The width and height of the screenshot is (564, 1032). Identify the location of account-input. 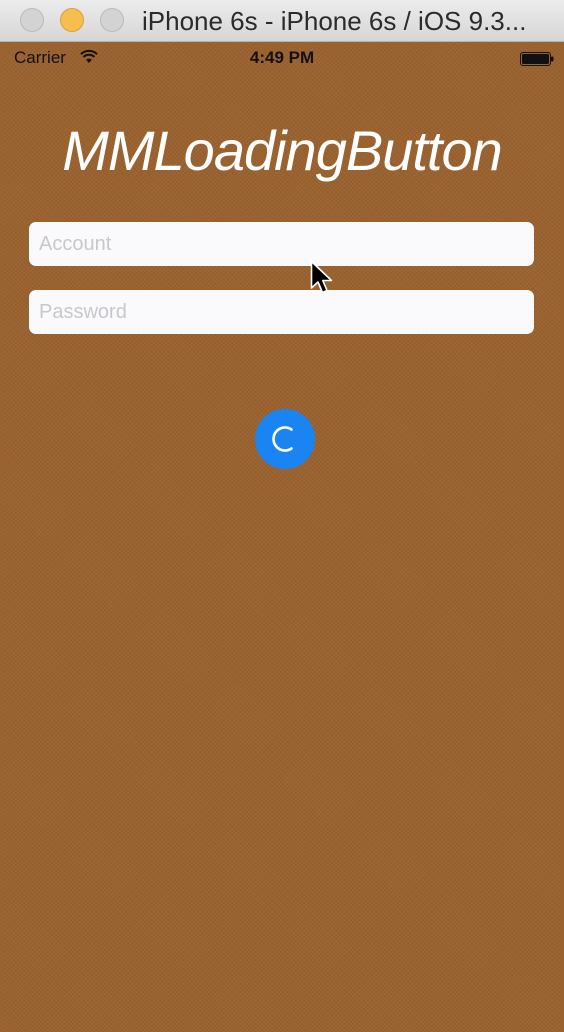
(281, 244).